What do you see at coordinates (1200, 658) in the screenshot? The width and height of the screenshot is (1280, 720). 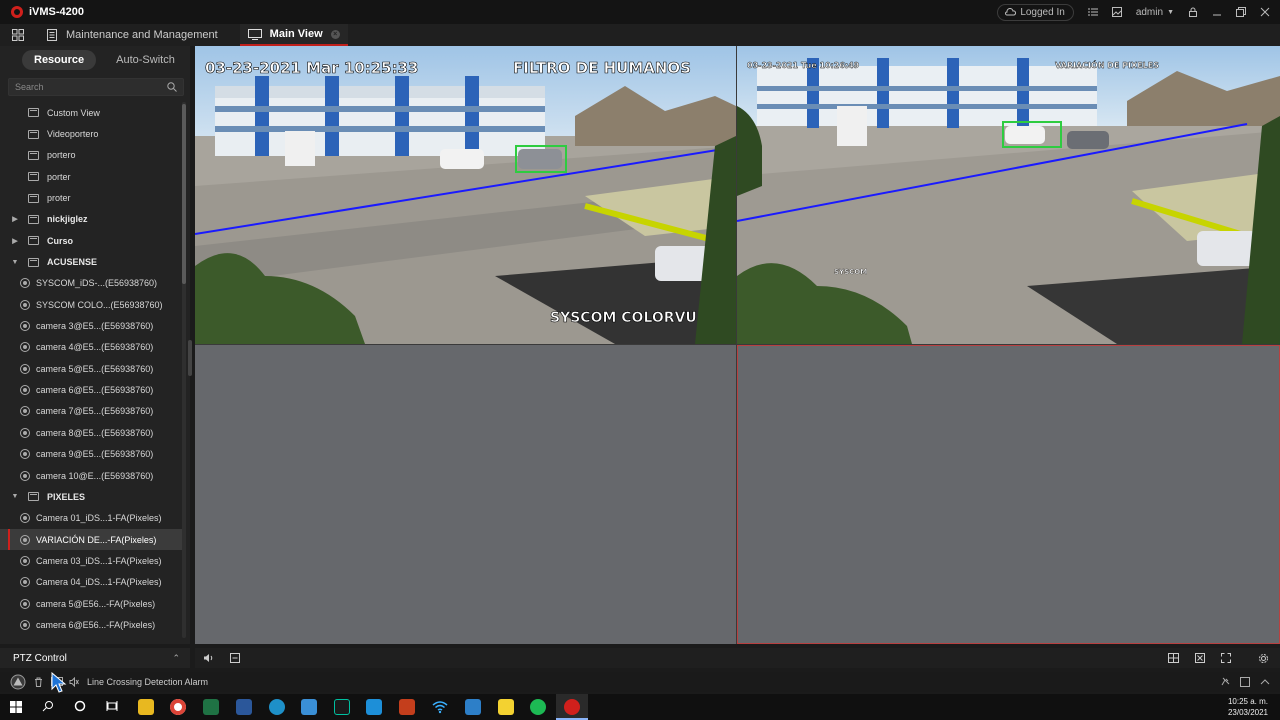 I see `stop-all-icon` at bounding box center [1200, 658].